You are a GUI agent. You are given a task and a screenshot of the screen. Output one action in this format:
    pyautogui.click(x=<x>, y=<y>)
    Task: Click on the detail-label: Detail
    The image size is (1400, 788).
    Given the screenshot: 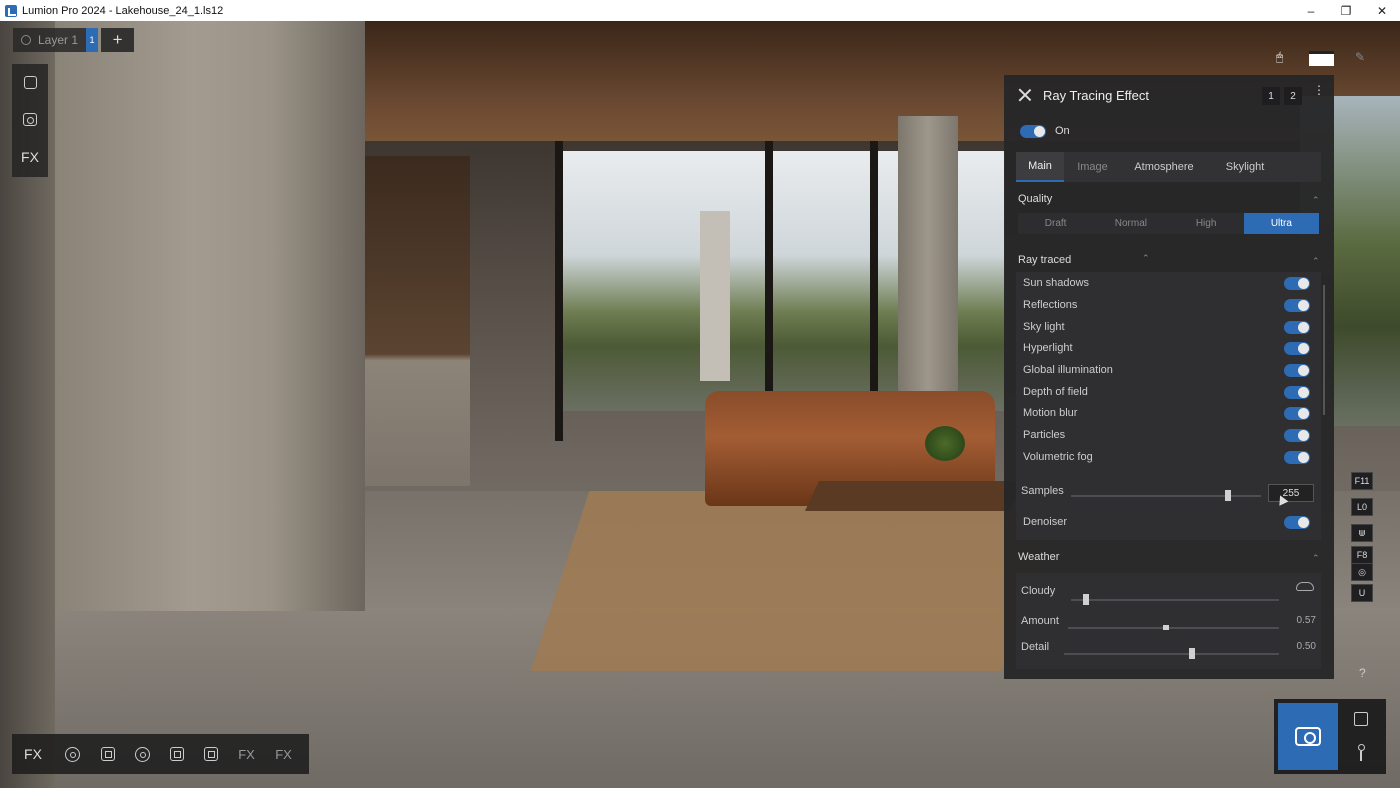 What is the action you would take?
    pyautogui.click(x=1035, y=647)
    